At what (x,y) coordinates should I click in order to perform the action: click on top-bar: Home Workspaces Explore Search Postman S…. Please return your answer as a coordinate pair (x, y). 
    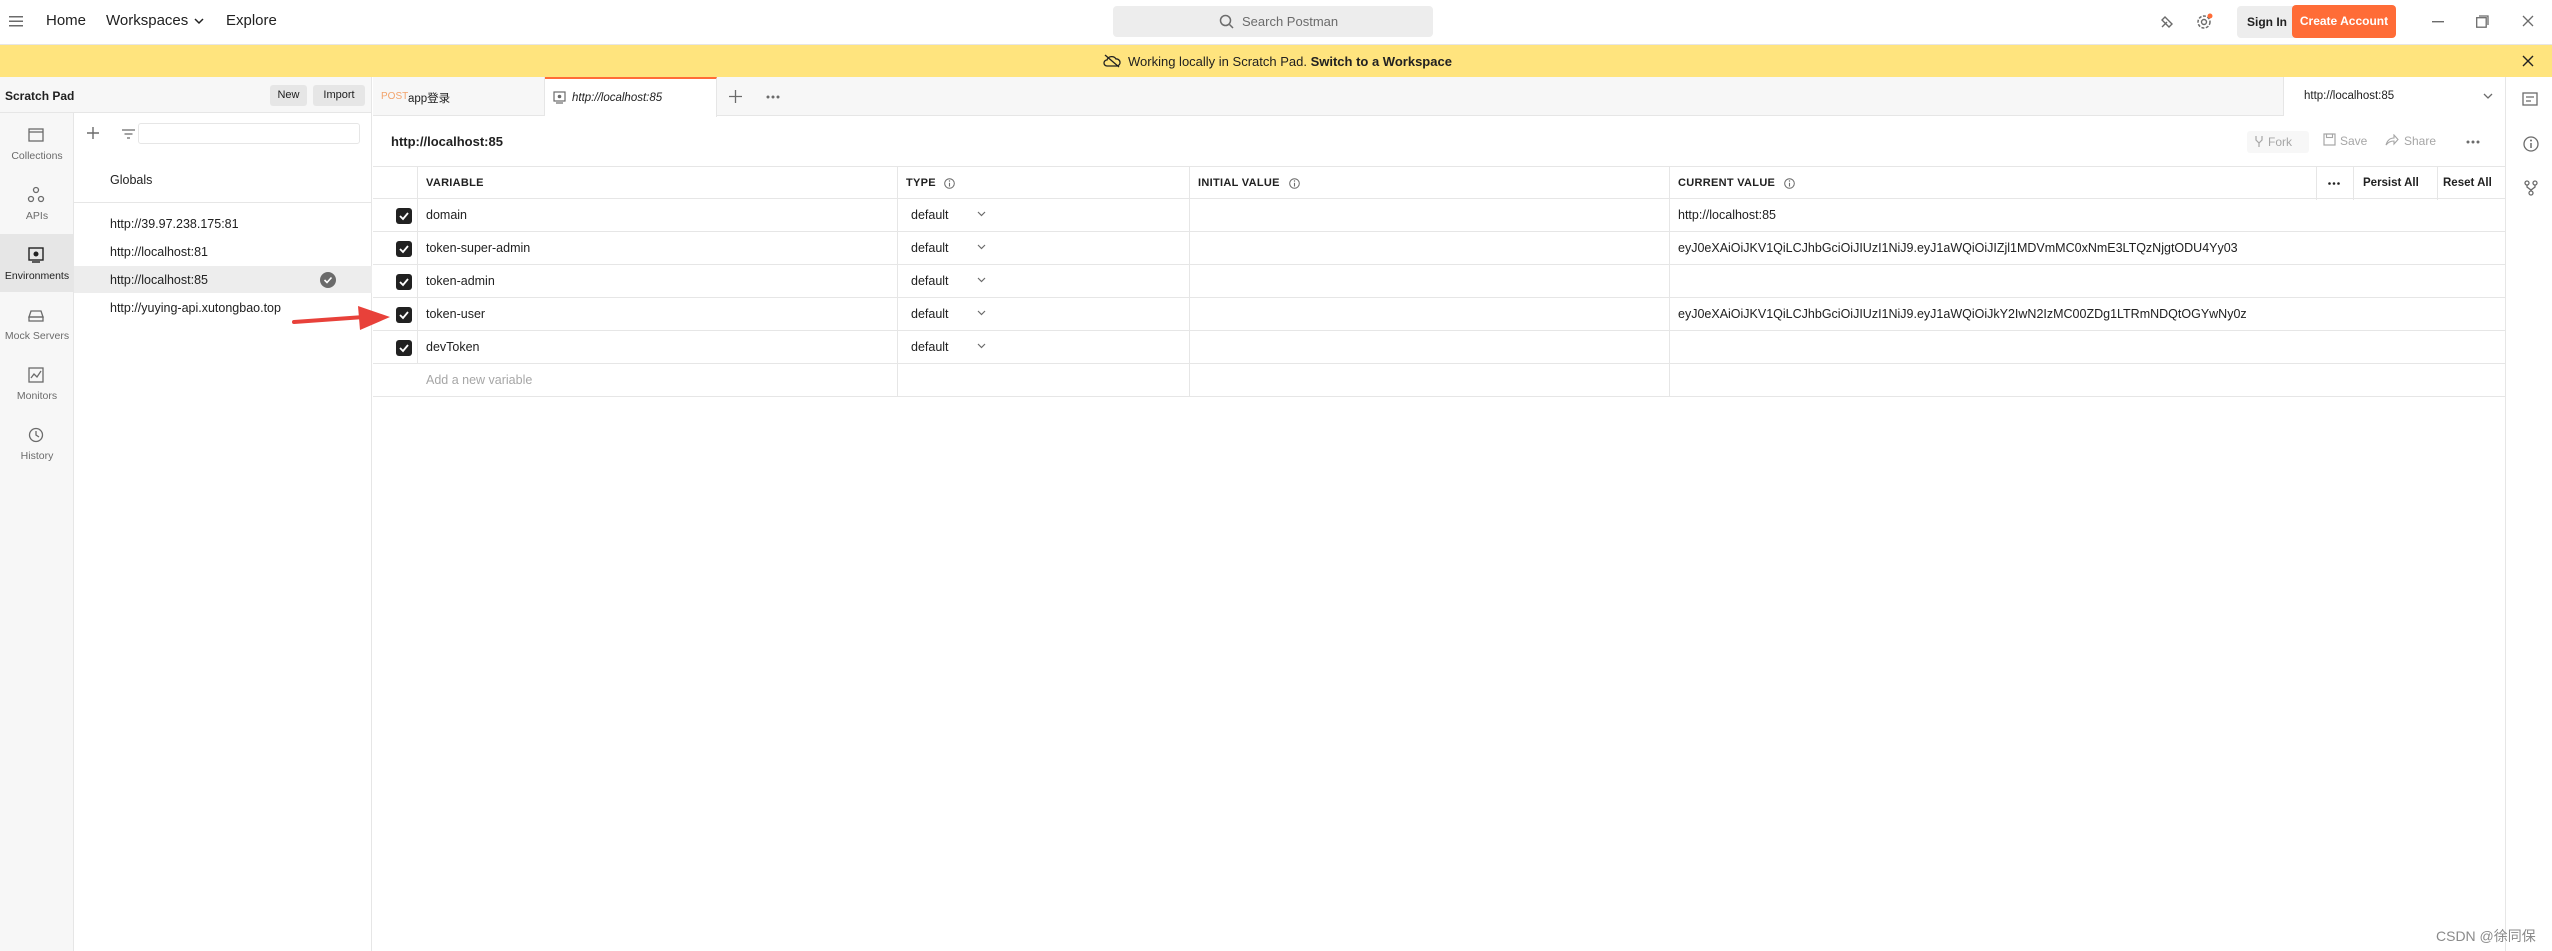
    Looking at the image, I should click on (1276, 22).